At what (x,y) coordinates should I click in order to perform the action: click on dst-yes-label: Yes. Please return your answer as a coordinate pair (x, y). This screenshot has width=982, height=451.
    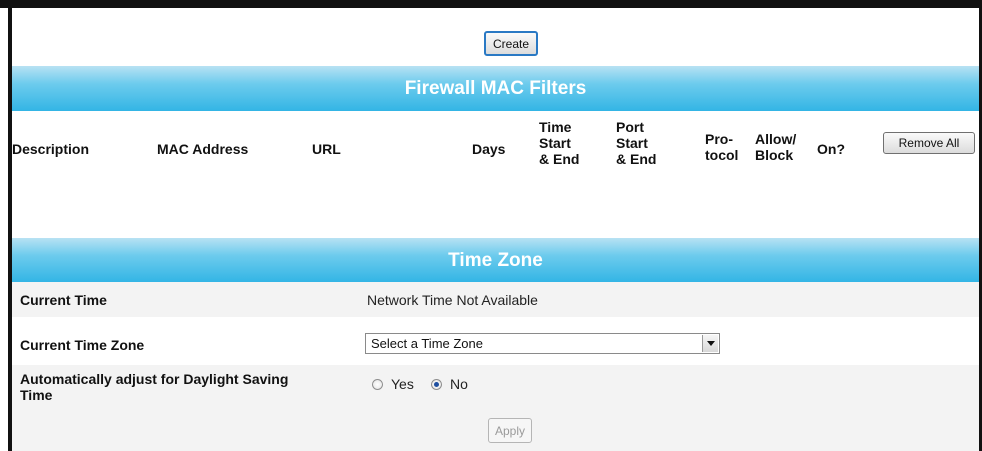
    Looking at the image, I should click on (402, 384).